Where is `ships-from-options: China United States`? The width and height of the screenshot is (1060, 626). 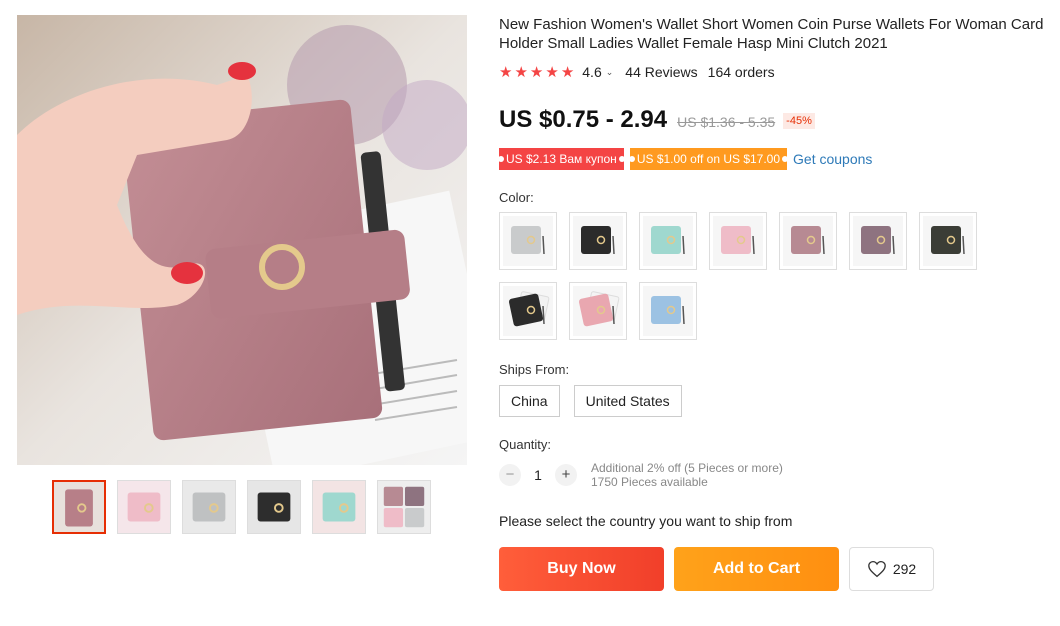 ships-from-options: China United States is located at coordinates (776, 401).